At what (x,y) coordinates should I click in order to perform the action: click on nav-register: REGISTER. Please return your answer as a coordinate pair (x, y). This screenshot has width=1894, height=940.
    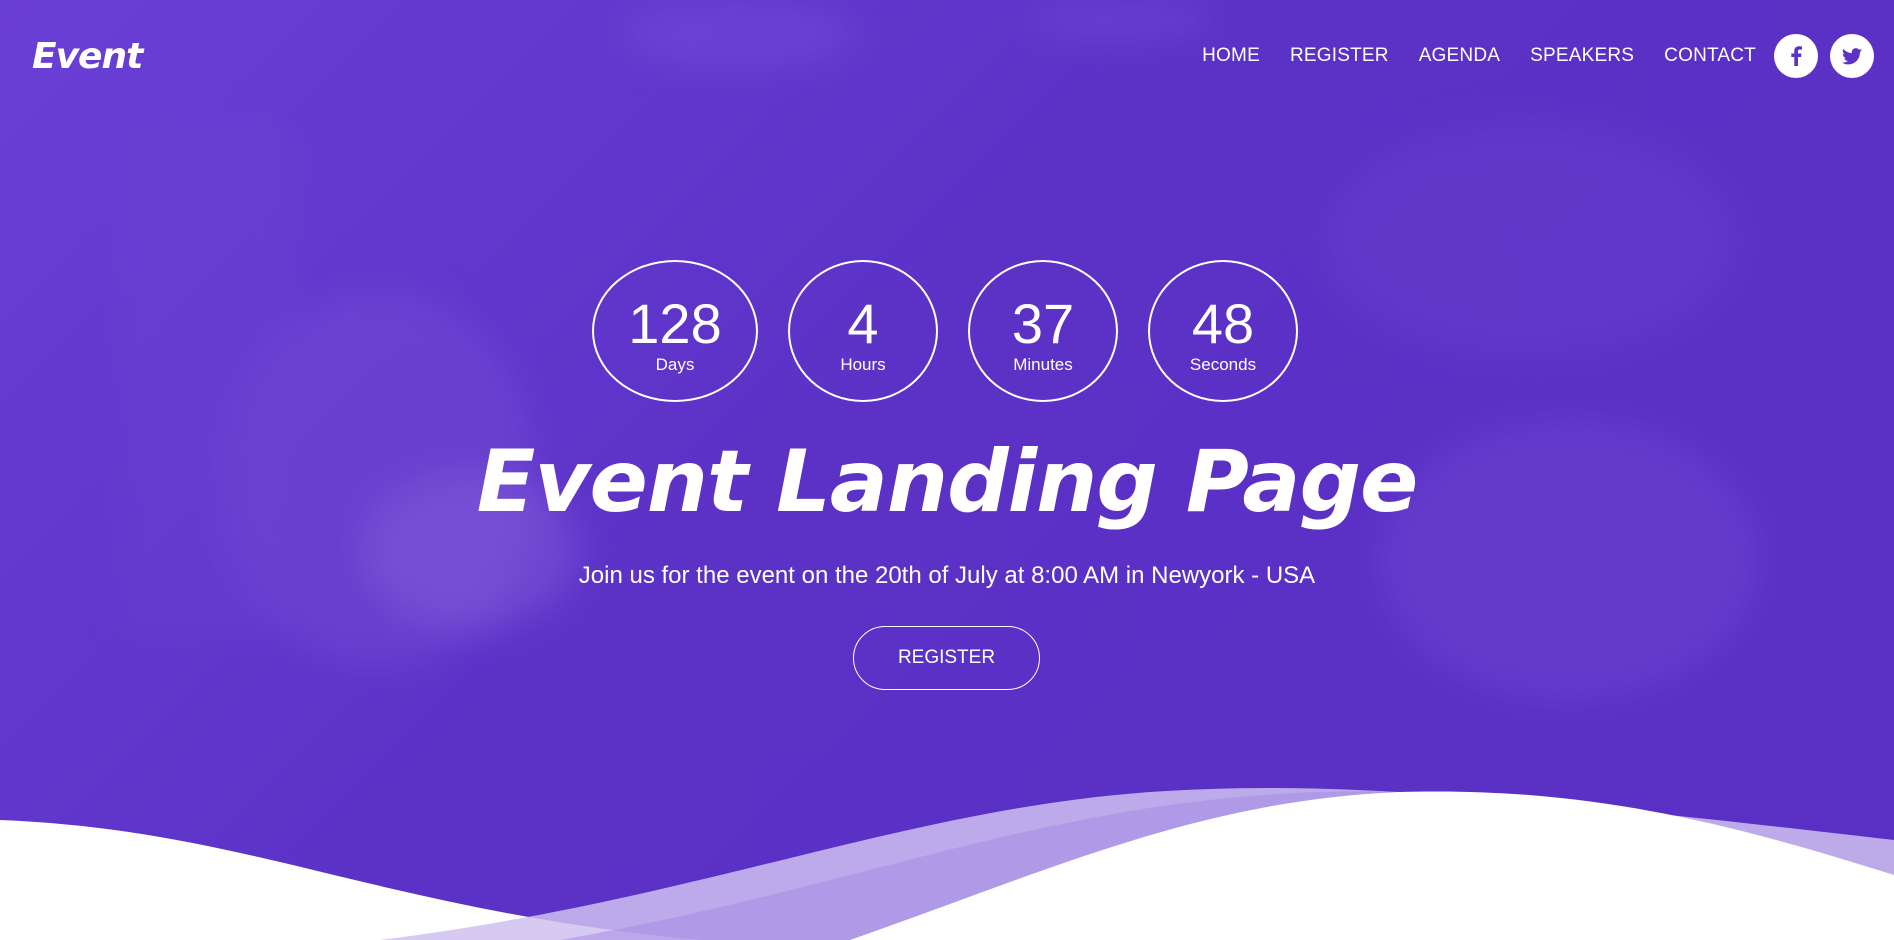
    Looking at the image, I should click on (1339, 56).